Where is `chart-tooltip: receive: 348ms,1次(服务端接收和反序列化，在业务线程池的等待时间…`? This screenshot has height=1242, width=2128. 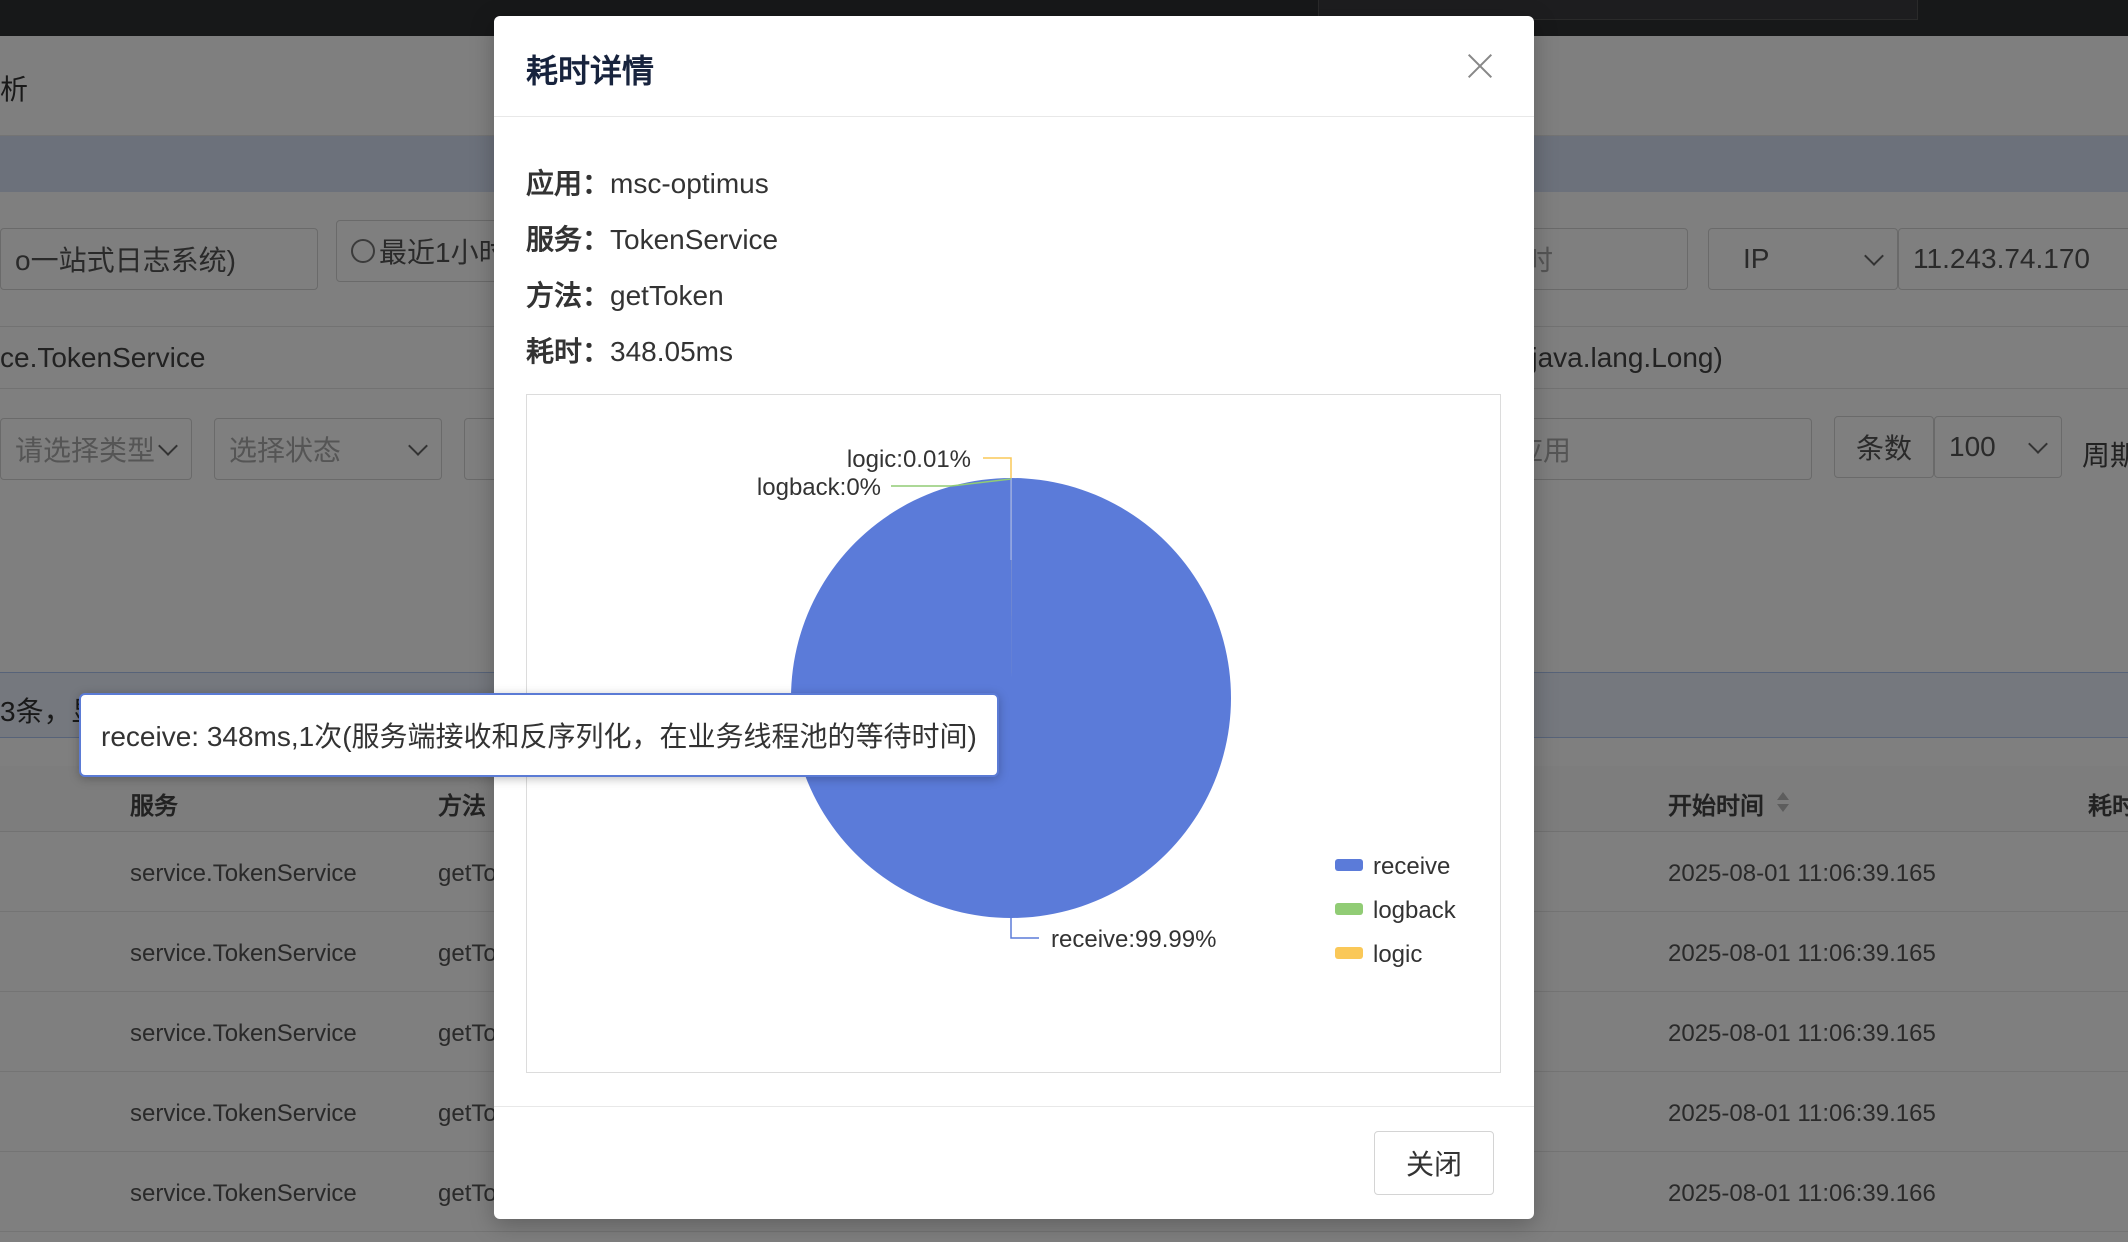
chart-tooltip: receive: 348ms,1次(服务端接收和反序列化，在业务线程池的等待时间… is located at coordinates (539, 735).